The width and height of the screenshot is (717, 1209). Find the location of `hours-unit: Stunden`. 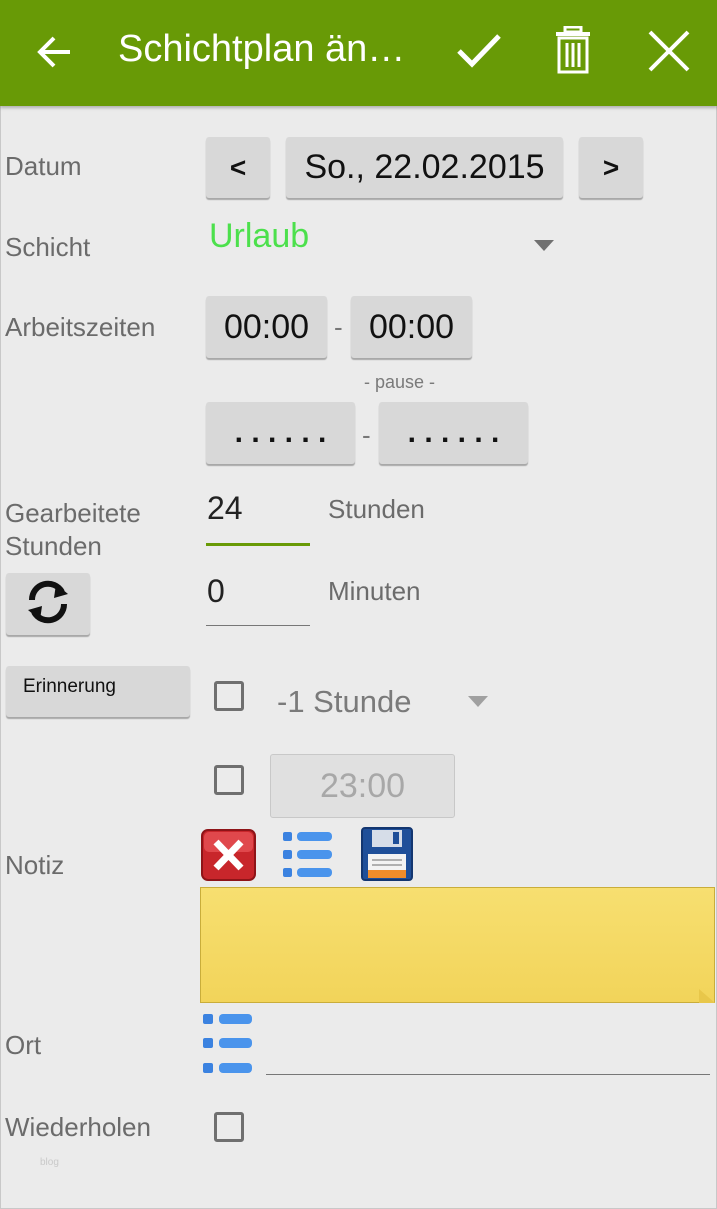

hours-unit: Stunden is located at coordinates (376, 509).